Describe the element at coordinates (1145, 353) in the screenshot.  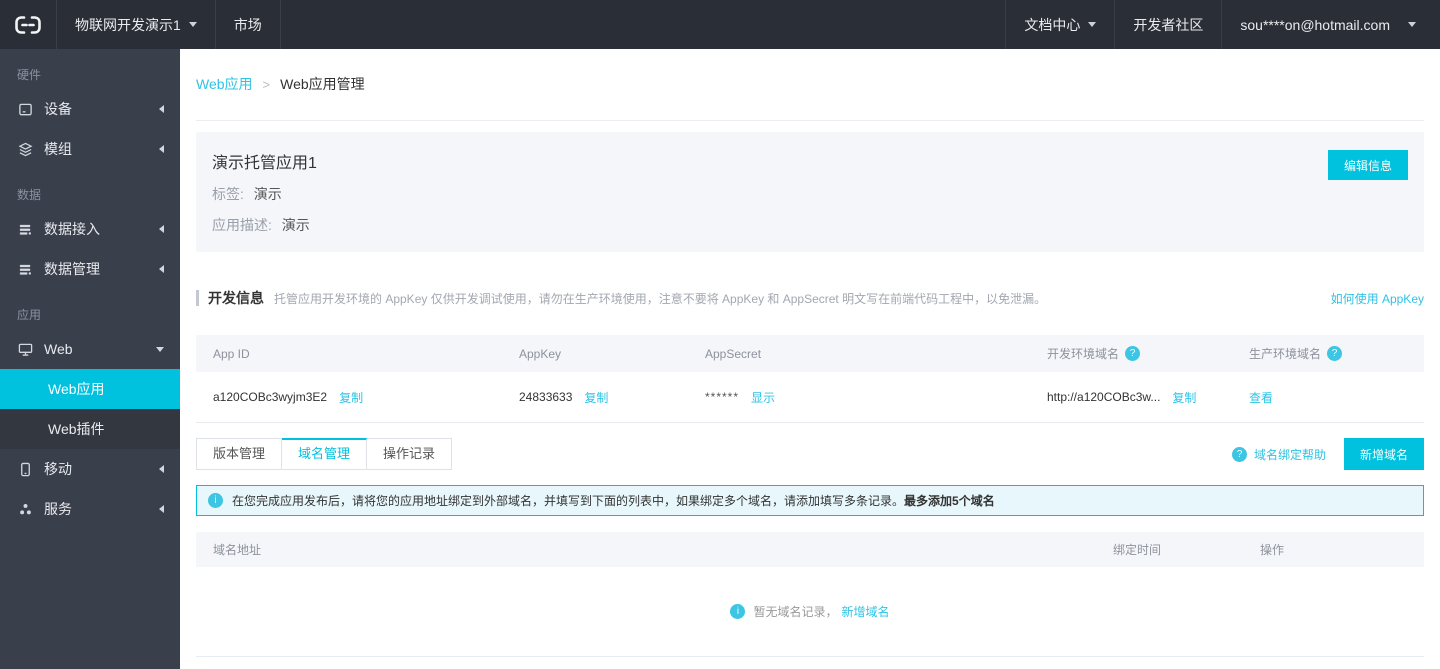
I see `col-dev-domain: 开发环境域名 ?` at that location.